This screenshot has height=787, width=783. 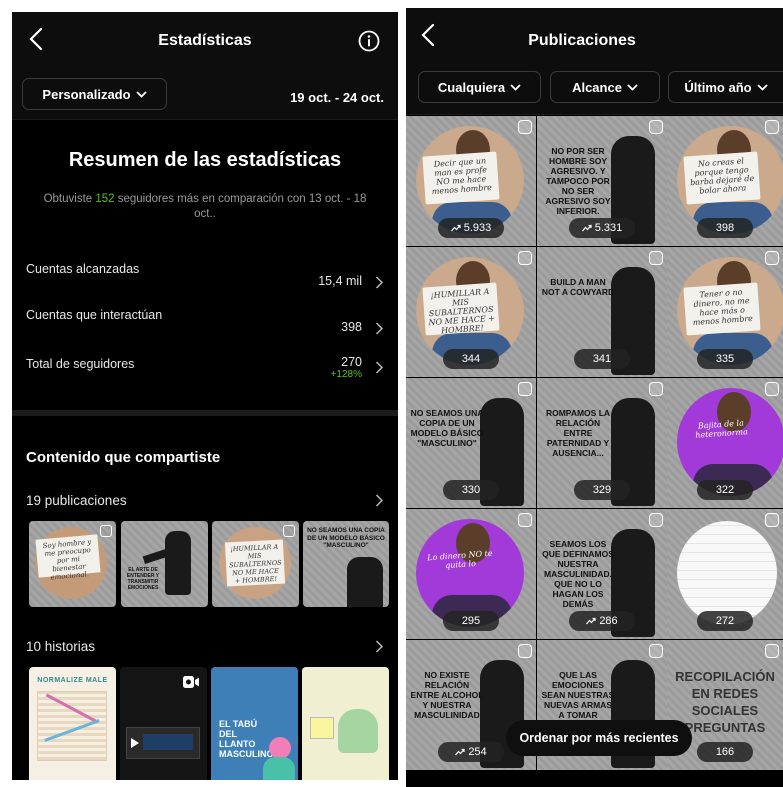 I want to click on content-section-title: Contenido que compartiste, so click(x=123, y=457).